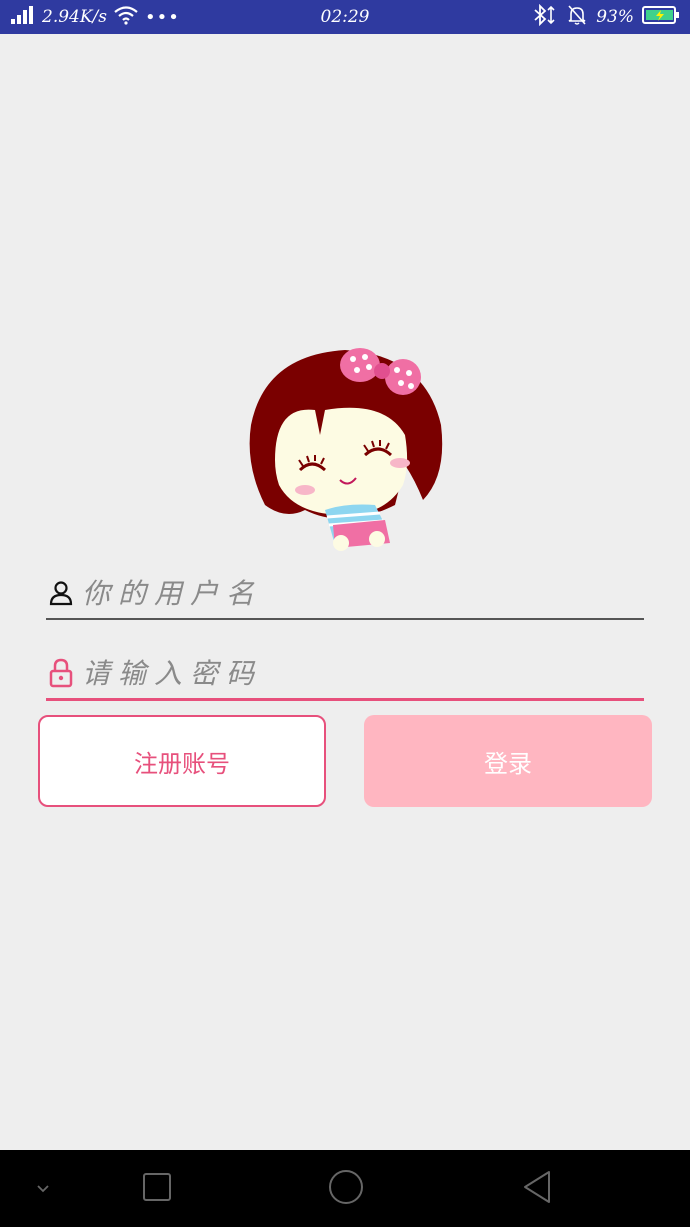 This screenshot has width=690, height=1227. I want to click on back-button, so click(537, 1188).